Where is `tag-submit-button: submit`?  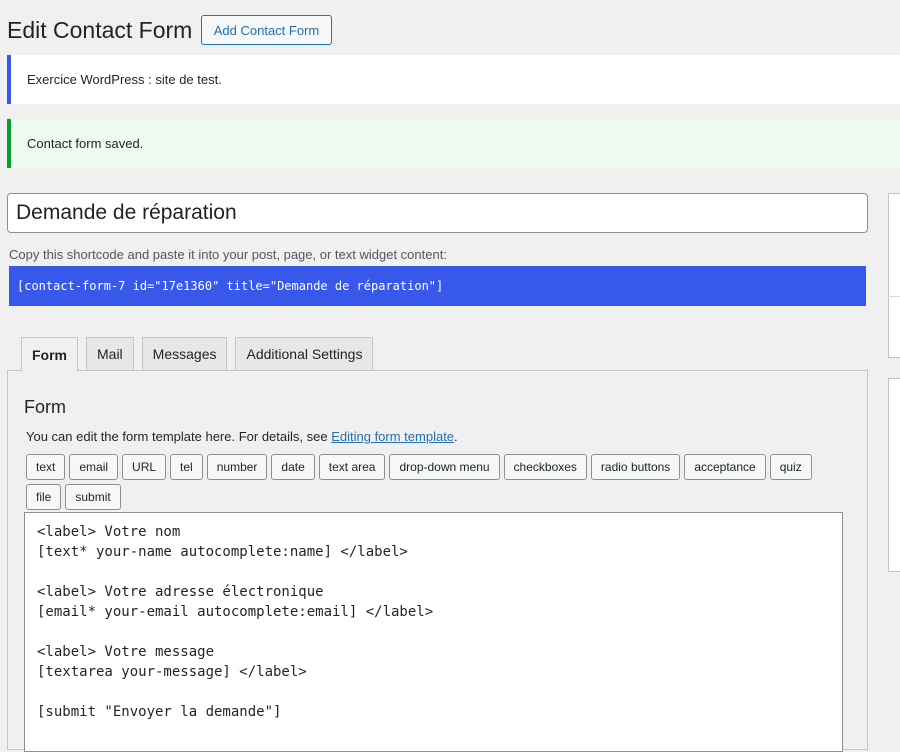
tag-submit-button: submit is located at coordinates (93, 497).